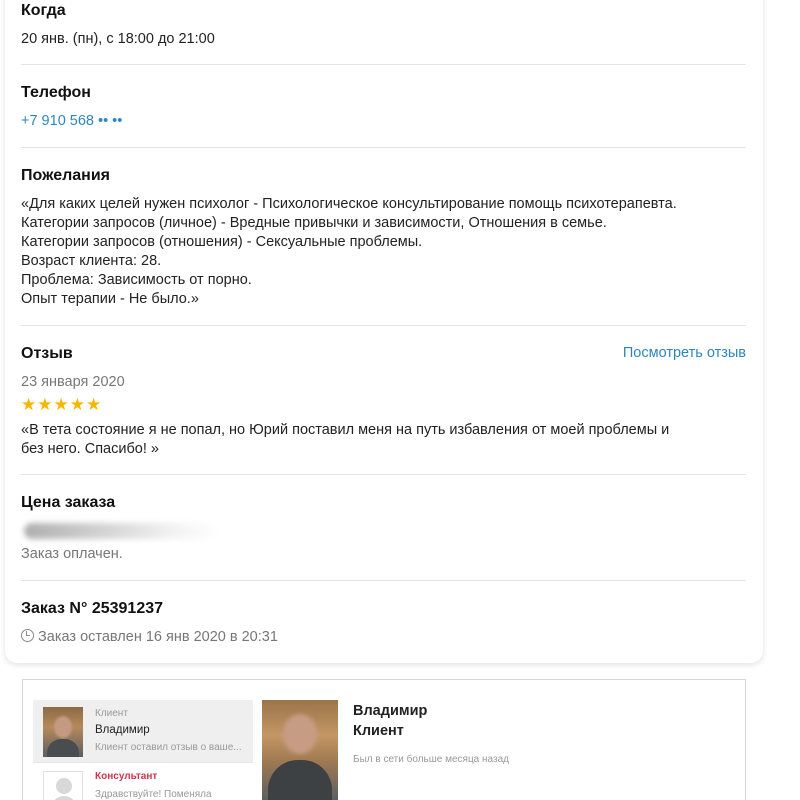 The width and height of the screenshot is (800, 800). I want to click on when-value: 20 янв. (пн), с 18:00 до 21:00, so click(118, 39).